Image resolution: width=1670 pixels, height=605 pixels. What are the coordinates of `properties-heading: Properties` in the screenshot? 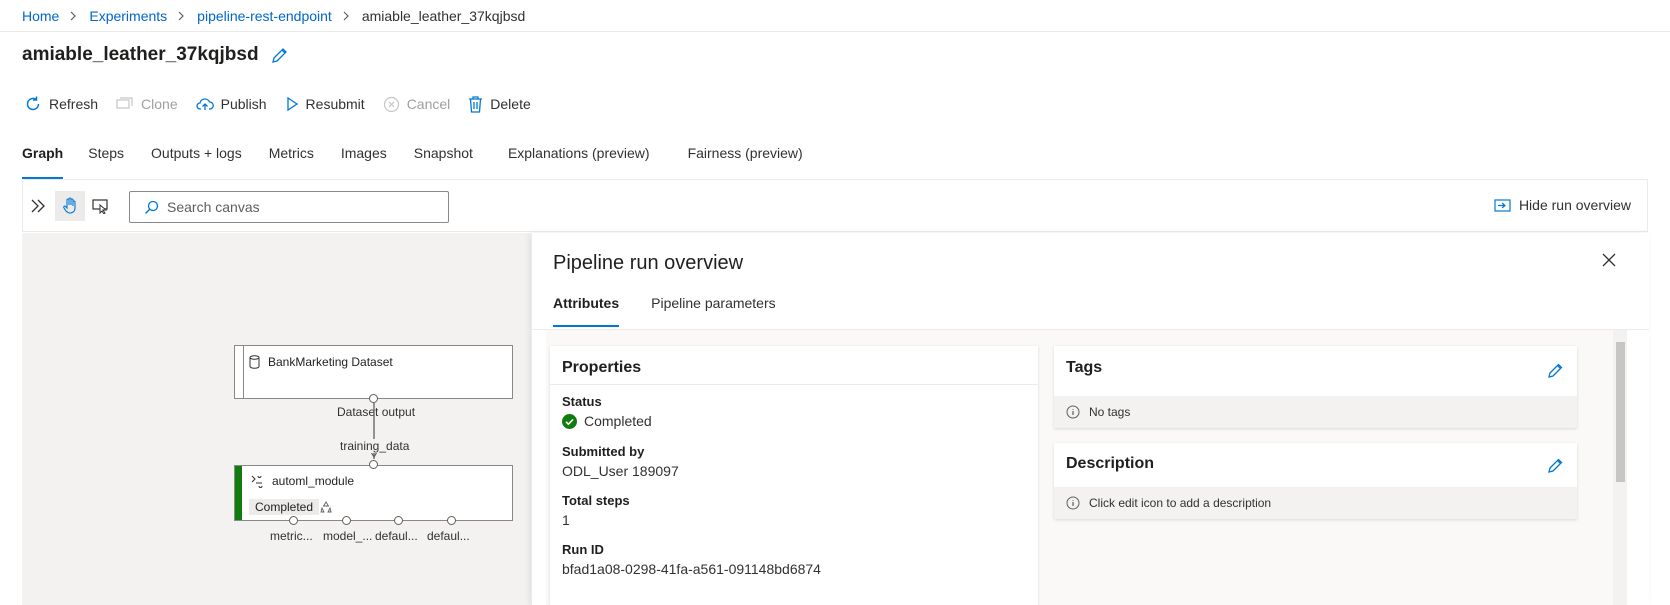 It's located at (602, 367).